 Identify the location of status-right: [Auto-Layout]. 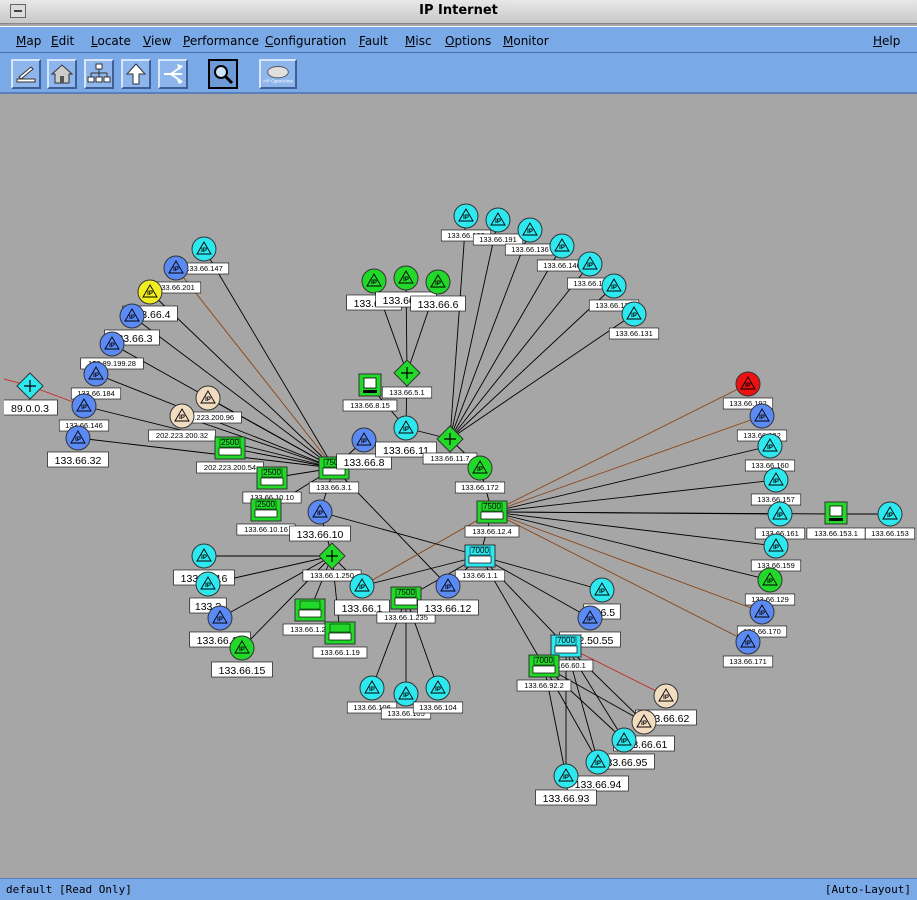
(867, 889).